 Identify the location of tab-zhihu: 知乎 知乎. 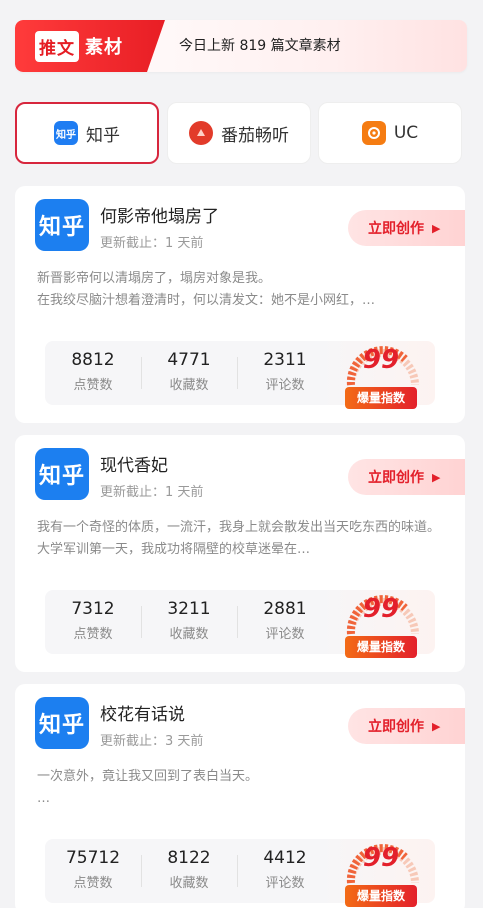
(87, 133).